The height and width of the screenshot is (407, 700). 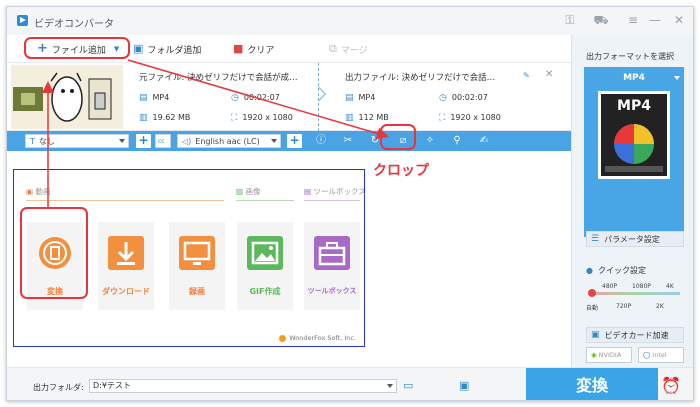 I want to click on remove-file-icon: ✕, so click(x=549, y=74).